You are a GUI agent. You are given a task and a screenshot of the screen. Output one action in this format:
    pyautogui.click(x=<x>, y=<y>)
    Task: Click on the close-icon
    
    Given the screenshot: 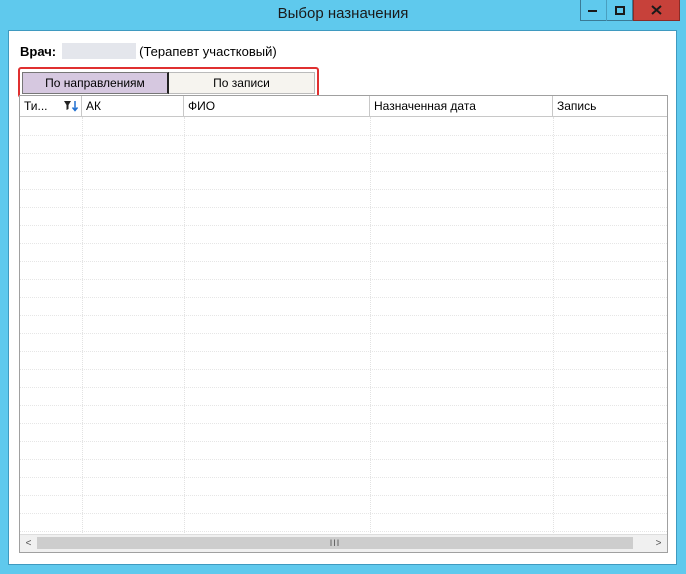 What is the action you would take?
    pyautogui.click(x=656, y=10)
    